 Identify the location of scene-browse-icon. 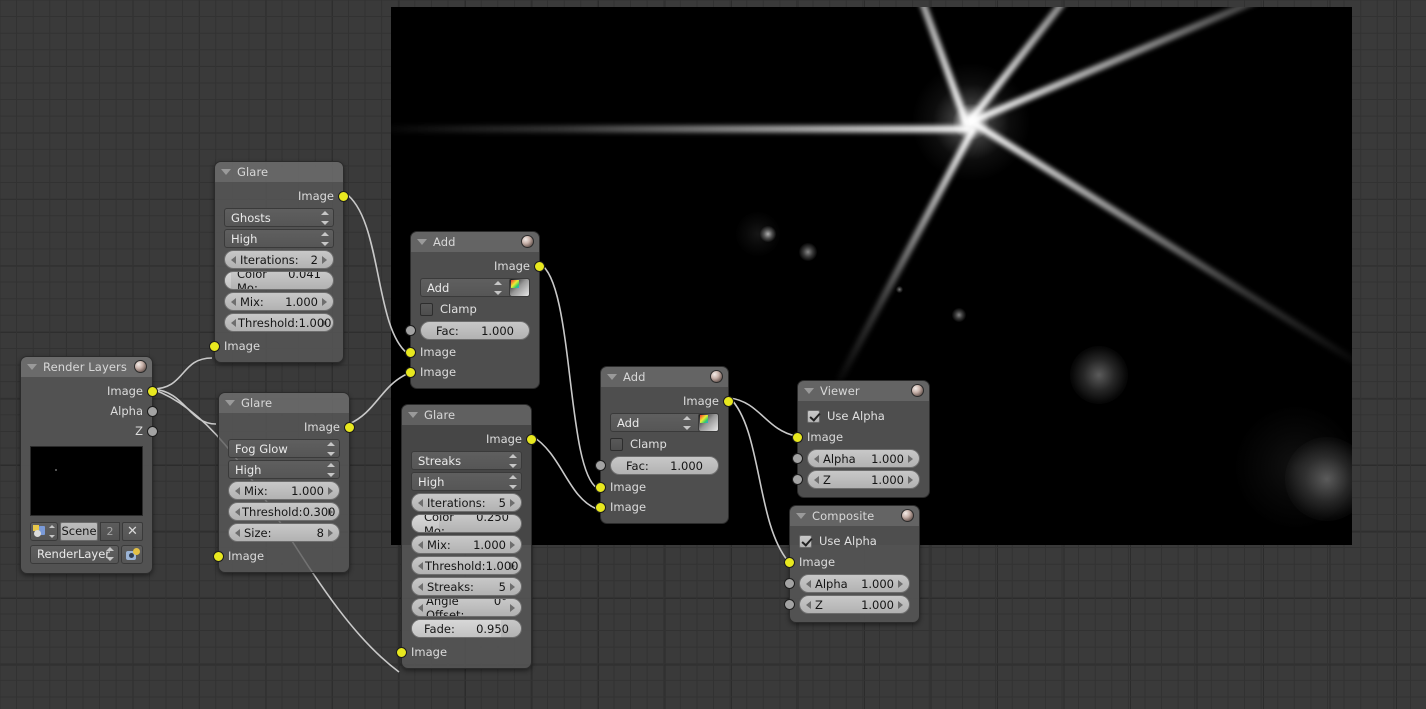
(44, 531).